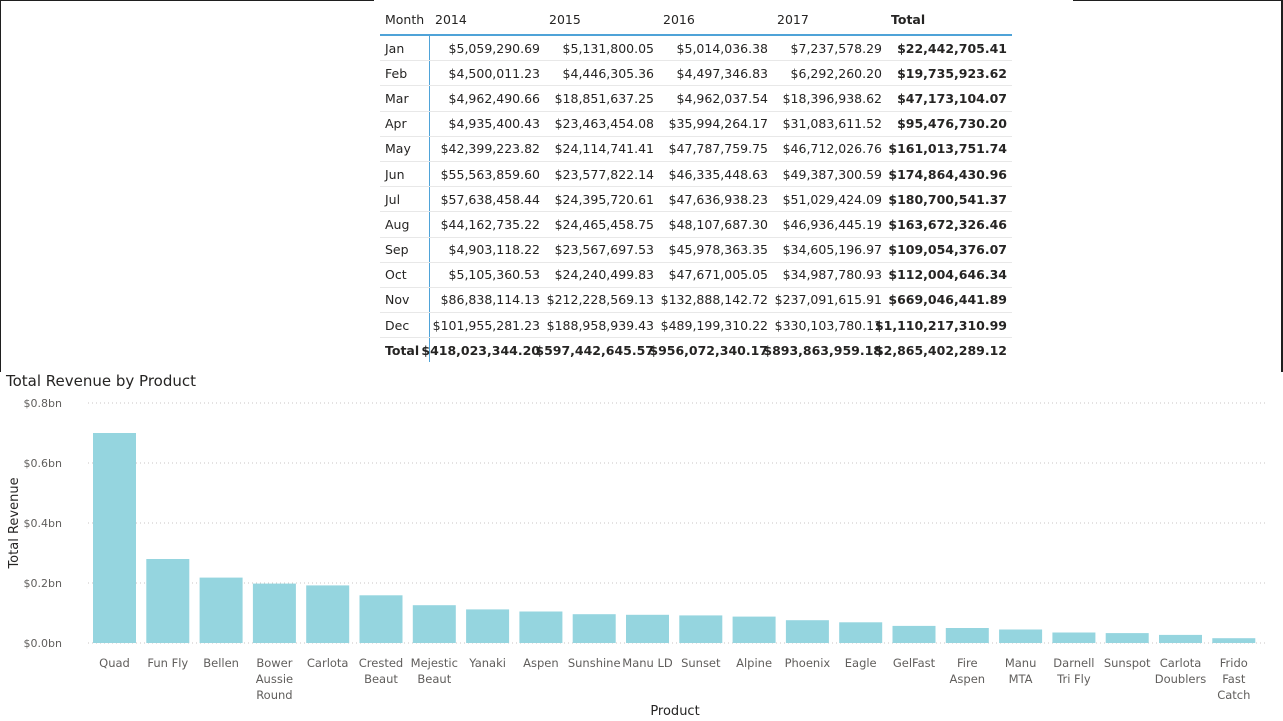 The width and height of the screenshot is (1283, 721). What do you see at coordinates (381, 663) in the screenshot?
I see `x-tick-label: Crested` at bounding box center [381, 663].